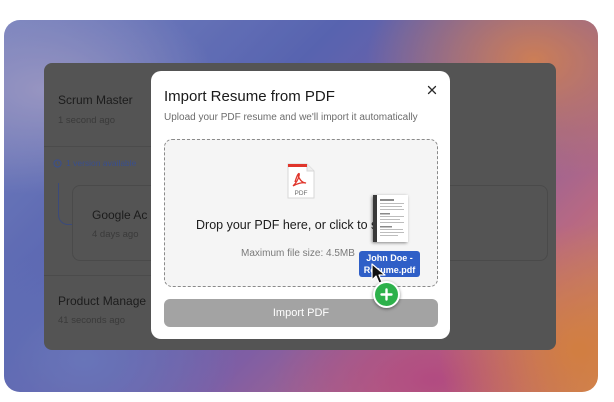 The height and width of the screenshot is (402, 614). I want to click on import-pdf-button: Import PDF, so click(301, 313).